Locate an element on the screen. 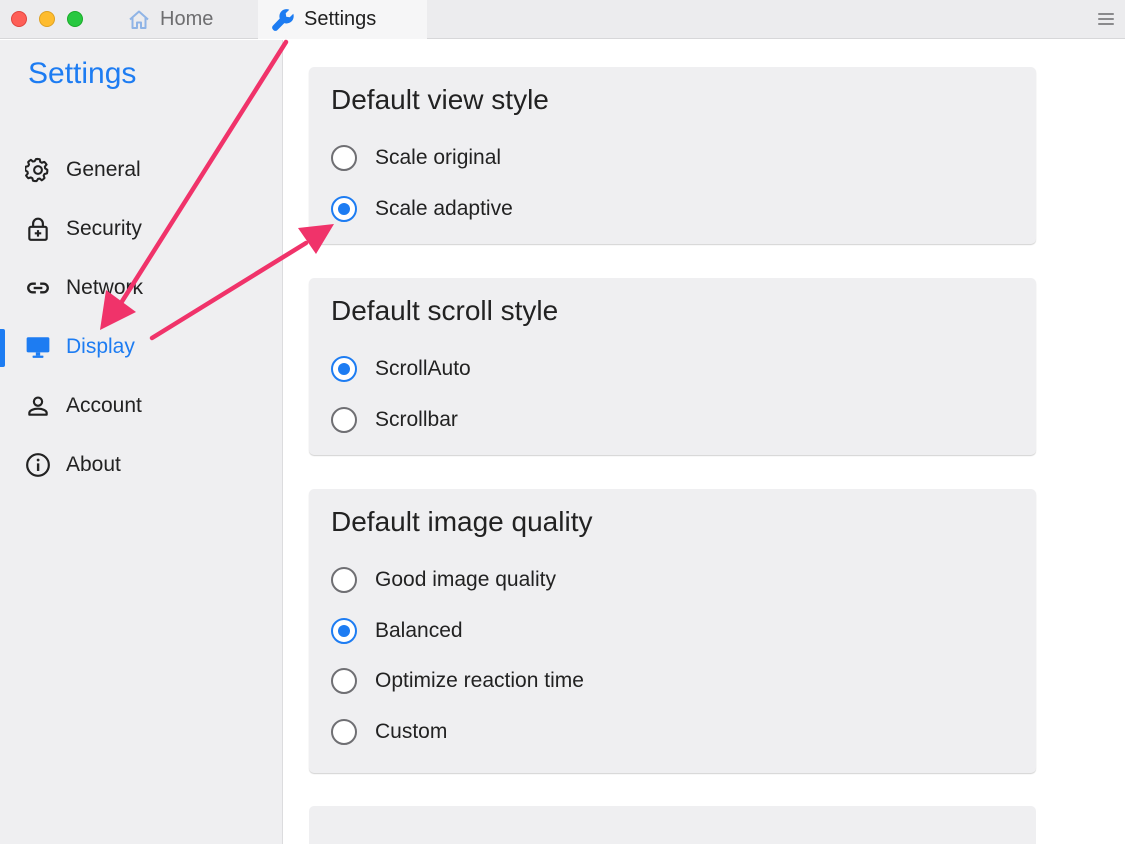 The image size is (1125, 844). radio-label: Custom is located at coordinates (411, 731).